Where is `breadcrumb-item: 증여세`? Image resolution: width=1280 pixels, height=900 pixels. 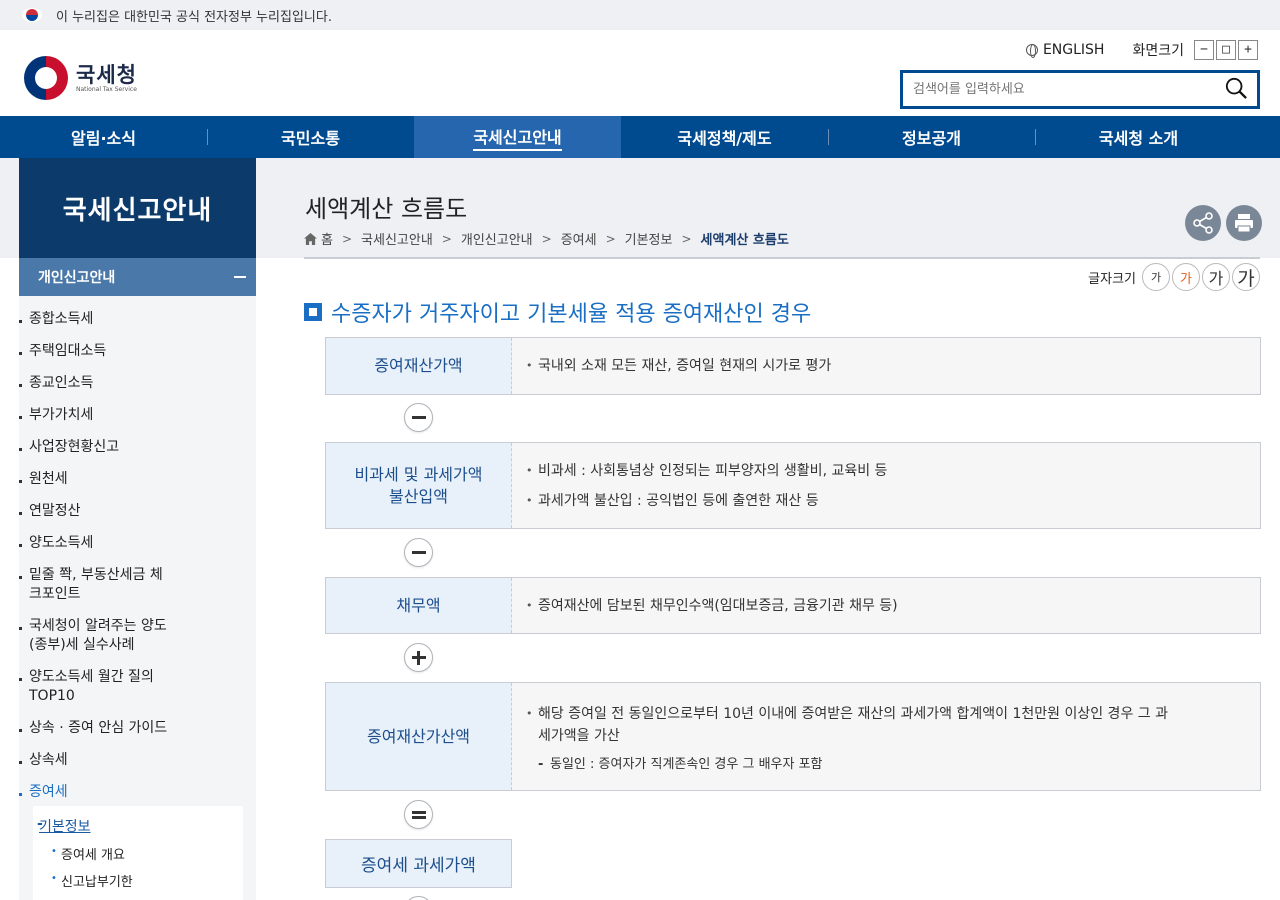 breadcrumb-item: 증여세 is located at coordinates (579, 238).